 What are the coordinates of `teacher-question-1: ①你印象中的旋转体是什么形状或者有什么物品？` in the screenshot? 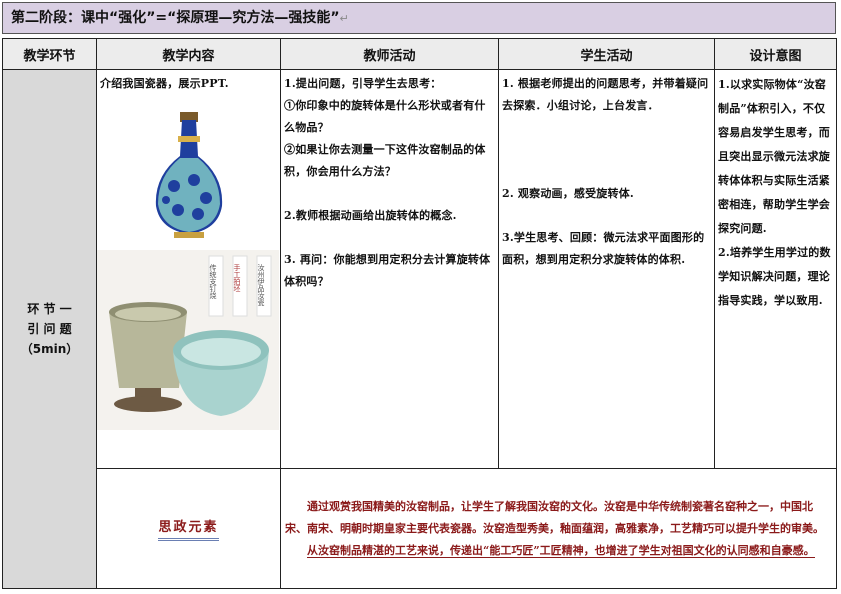 It's located at (385, 116).